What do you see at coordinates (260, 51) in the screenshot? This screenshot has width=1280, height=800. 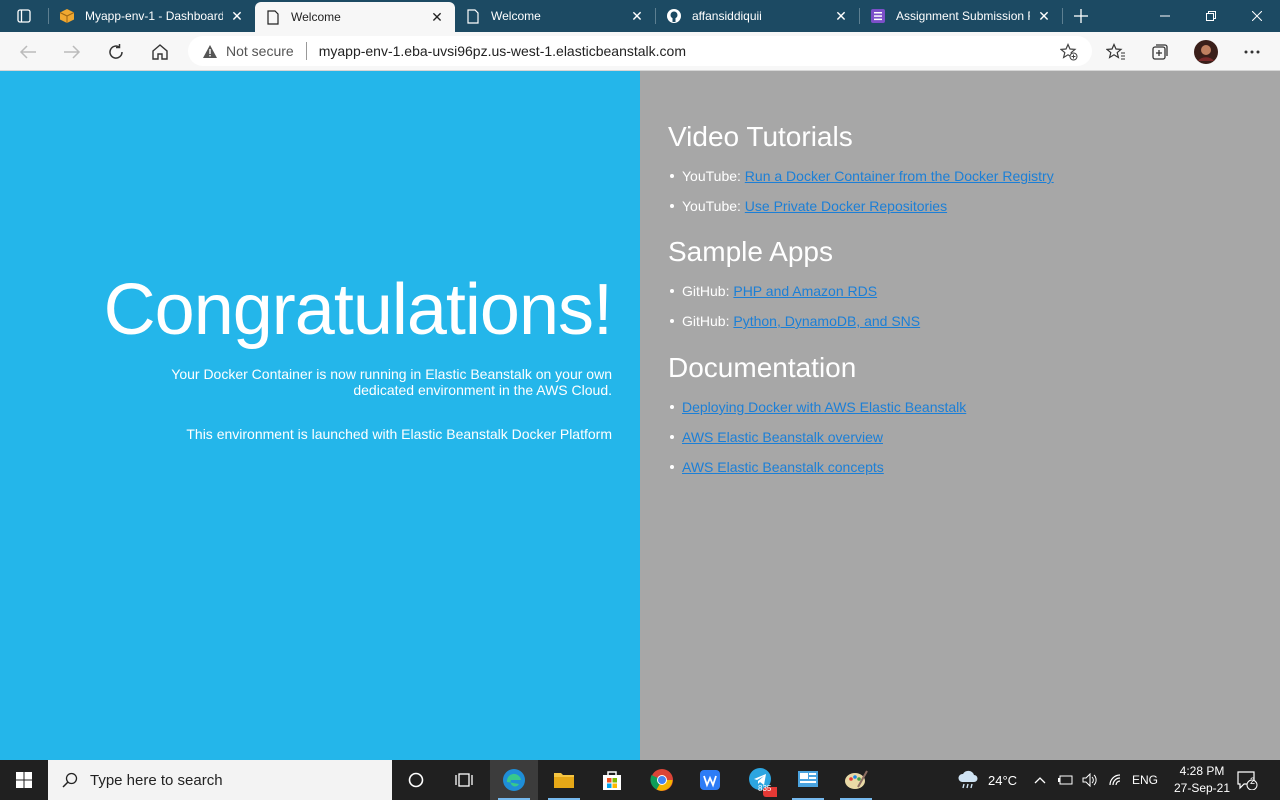 I see `security-status: Not secure` at bounding box center [260, 51].